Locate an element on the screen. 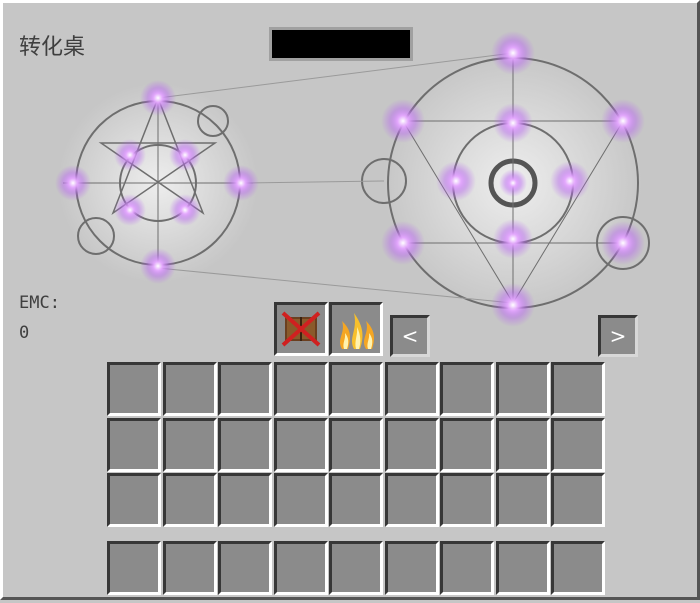 This screenshot has width=700, height=603. fire-icon is located at coordinates (357, 331).